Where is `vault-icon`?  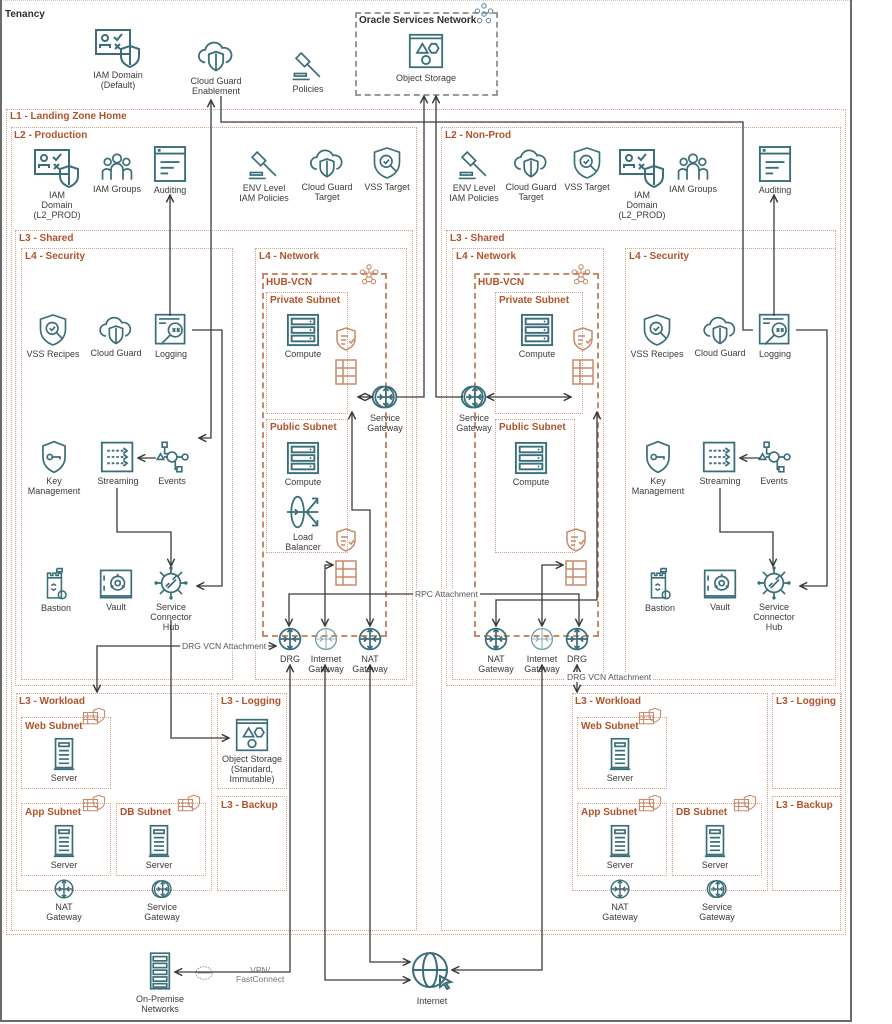
vault-icon is located at coordinates (116, 584).